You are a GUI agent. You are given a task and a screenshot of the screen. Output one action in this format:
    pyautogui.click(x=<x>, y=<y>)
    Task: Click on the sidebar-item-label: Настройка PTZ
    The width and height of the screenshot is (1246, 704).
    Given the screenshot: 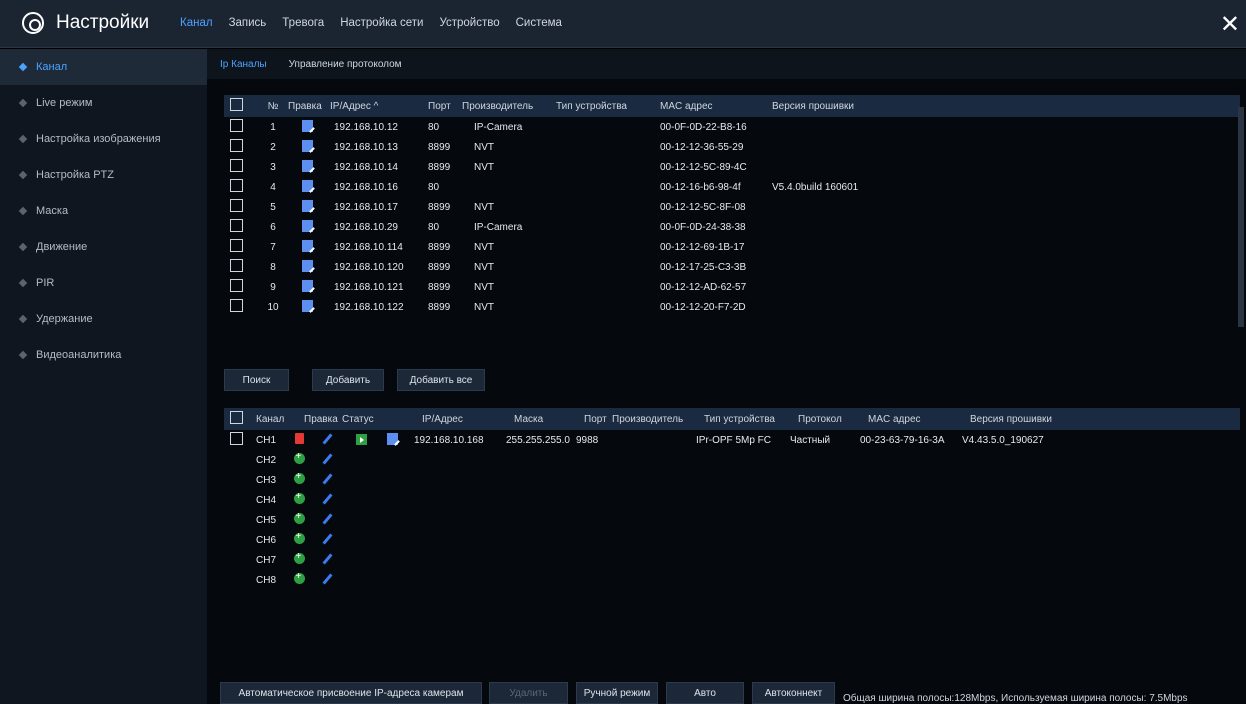 What is the action you would take?
    pyautogui.click(x=75, y=175)
    